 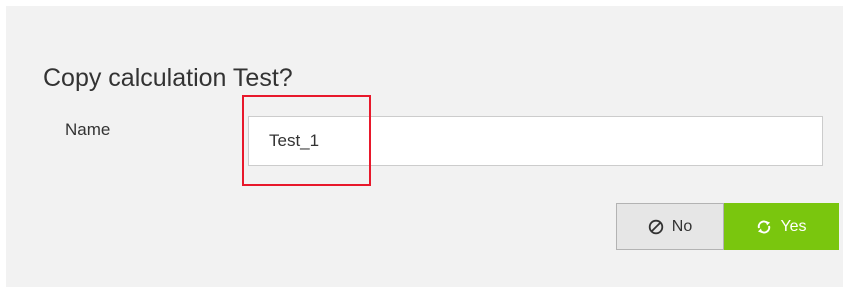 What do you see at coordinates (682, 226) in the screenshot?
I see `no-button-label: No` at bounding box center [682, 226].